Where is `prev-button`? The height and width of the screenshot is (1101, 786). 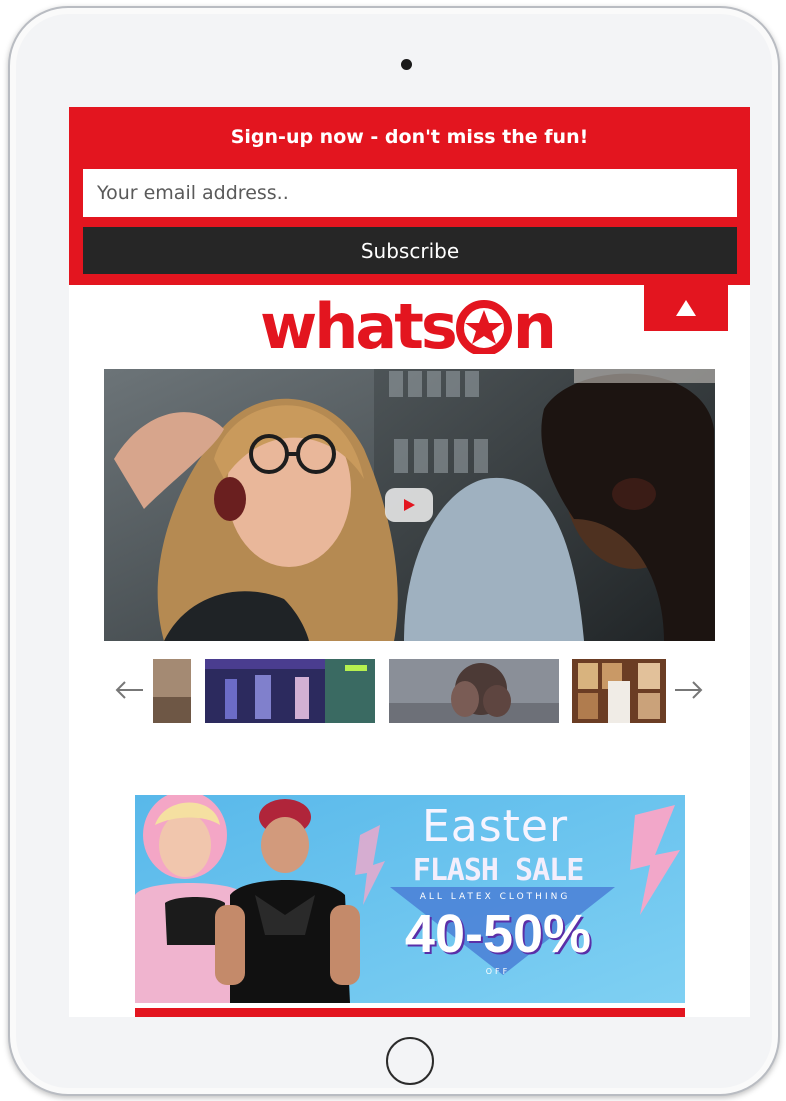 prev-button is located at coordinates (129, 690).